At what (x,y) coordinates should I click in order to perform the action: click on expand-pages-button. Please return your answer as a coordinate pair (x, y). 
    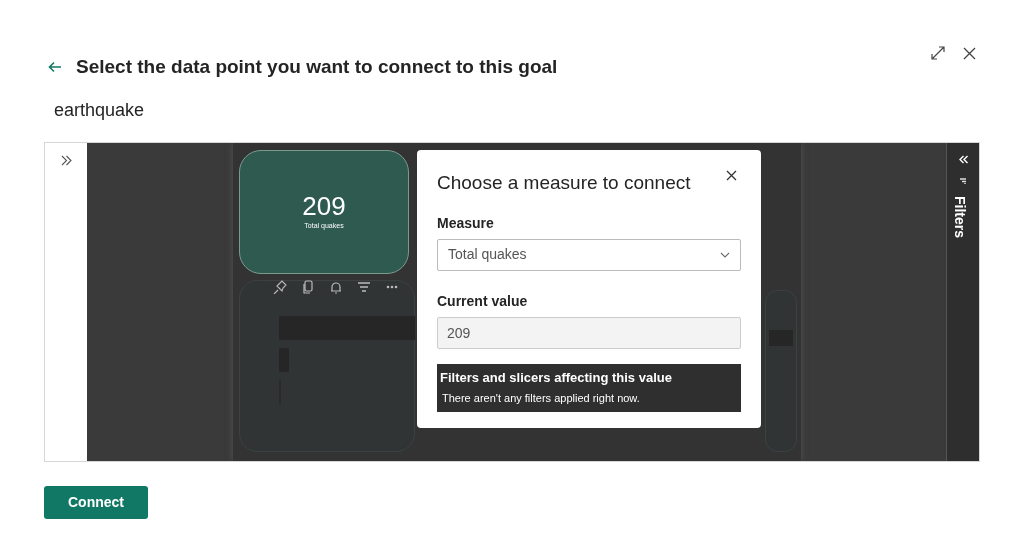
    Looking at the image, I should click on (66, 160).